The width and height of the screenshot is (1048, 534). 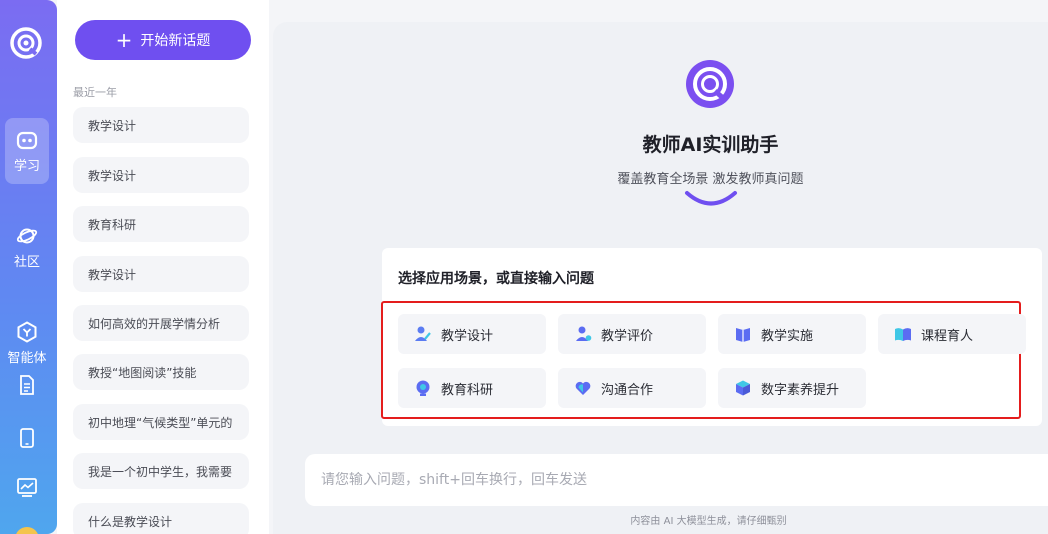 What do you see at coordinates (26, 43) in the screenshot?
I see `app-logo-icon` at bounding box center [26, 43].